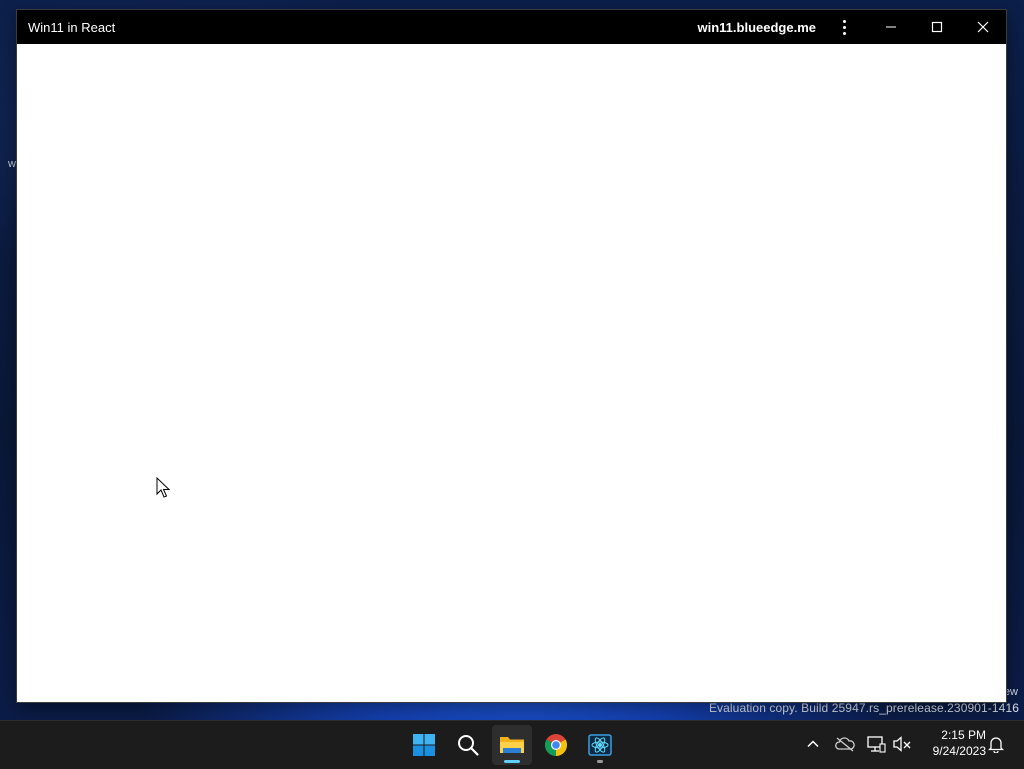  I want to click on maximize-icon, so click(937, 27).